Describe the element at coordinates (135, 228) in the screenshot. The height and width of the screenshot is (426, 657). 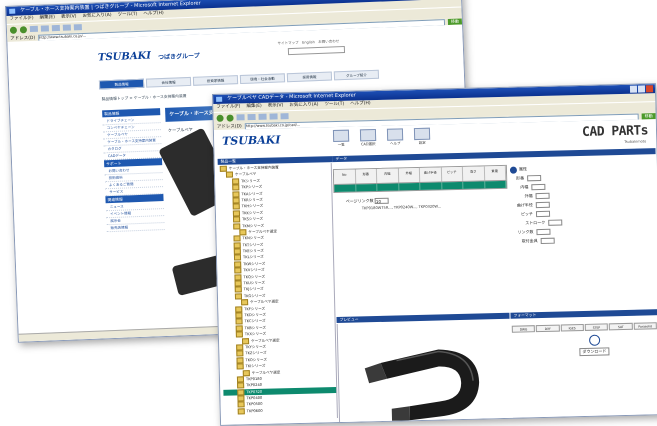
I see `sidebar-item: 販売店情報` at that location.